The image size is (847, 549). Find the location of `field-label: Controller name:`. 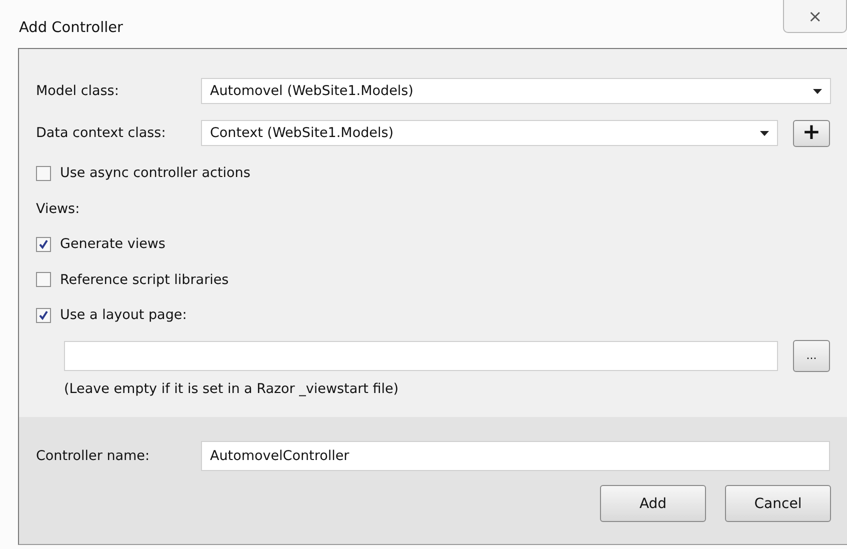

field-label: Controller name: is located at coordinates (93, 456).